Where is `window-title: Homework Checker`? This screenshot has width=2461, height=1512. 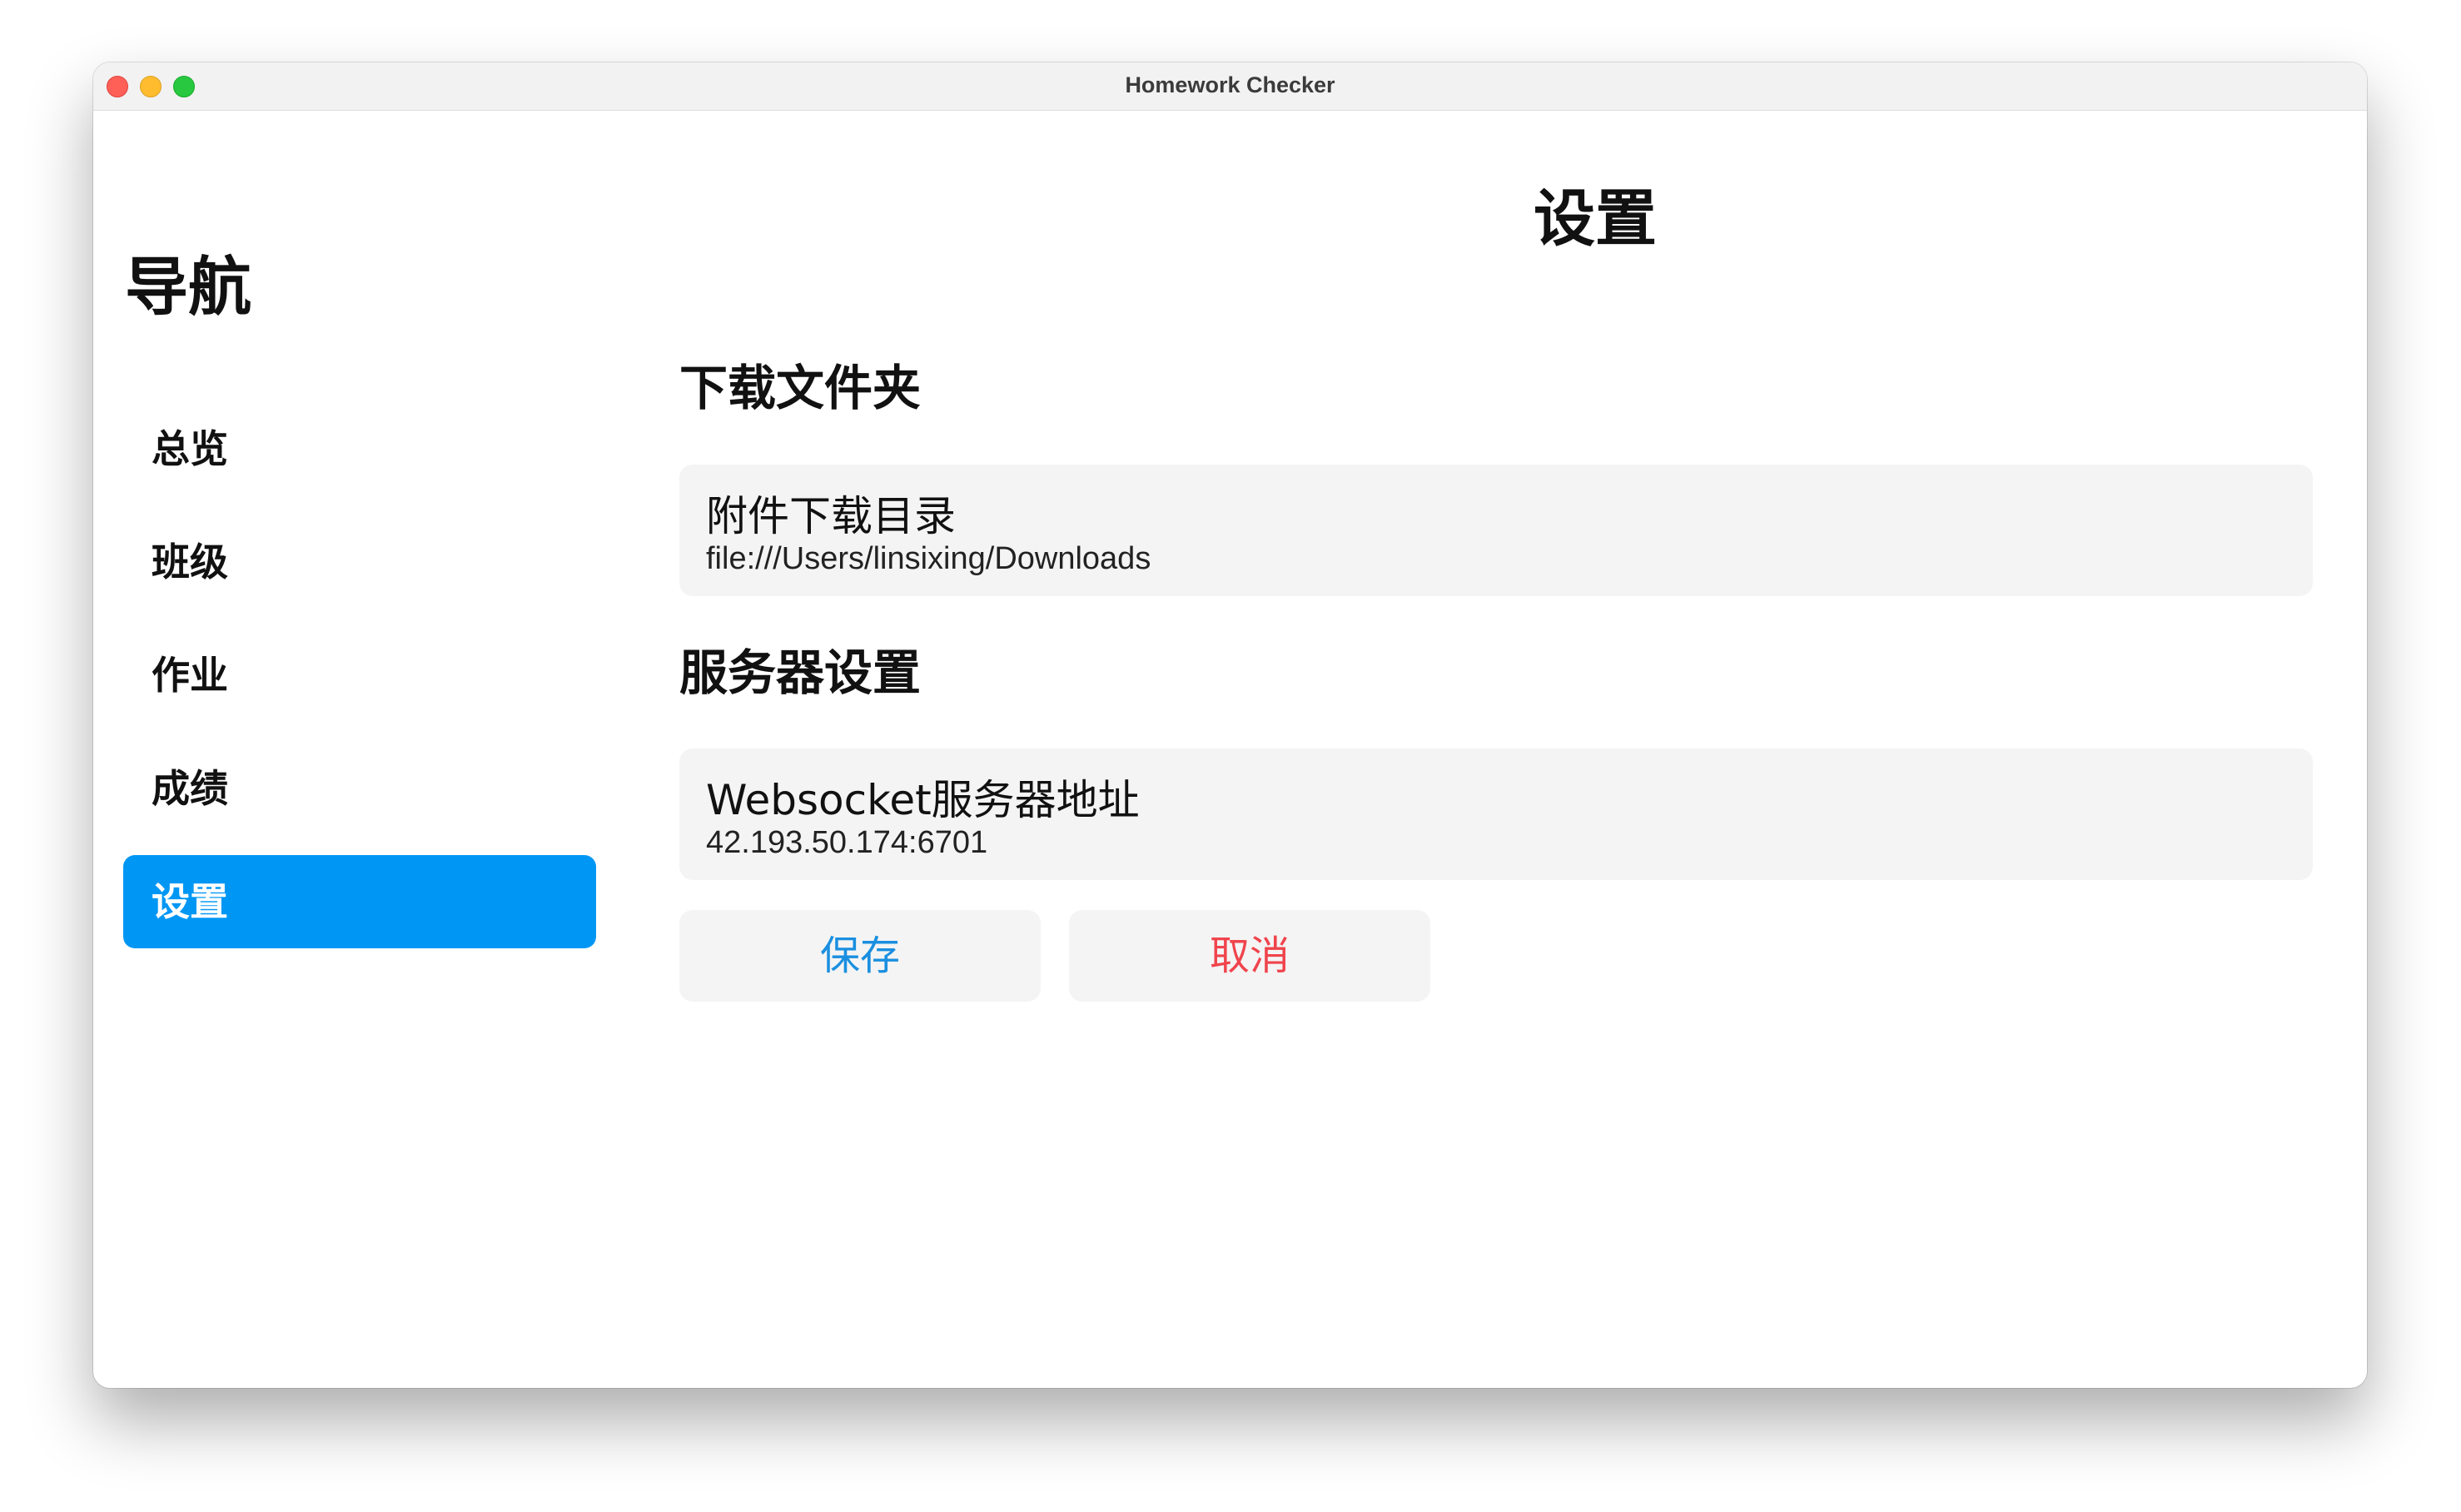 window-title: Homework Checker is located at coordinates (1230, 85).